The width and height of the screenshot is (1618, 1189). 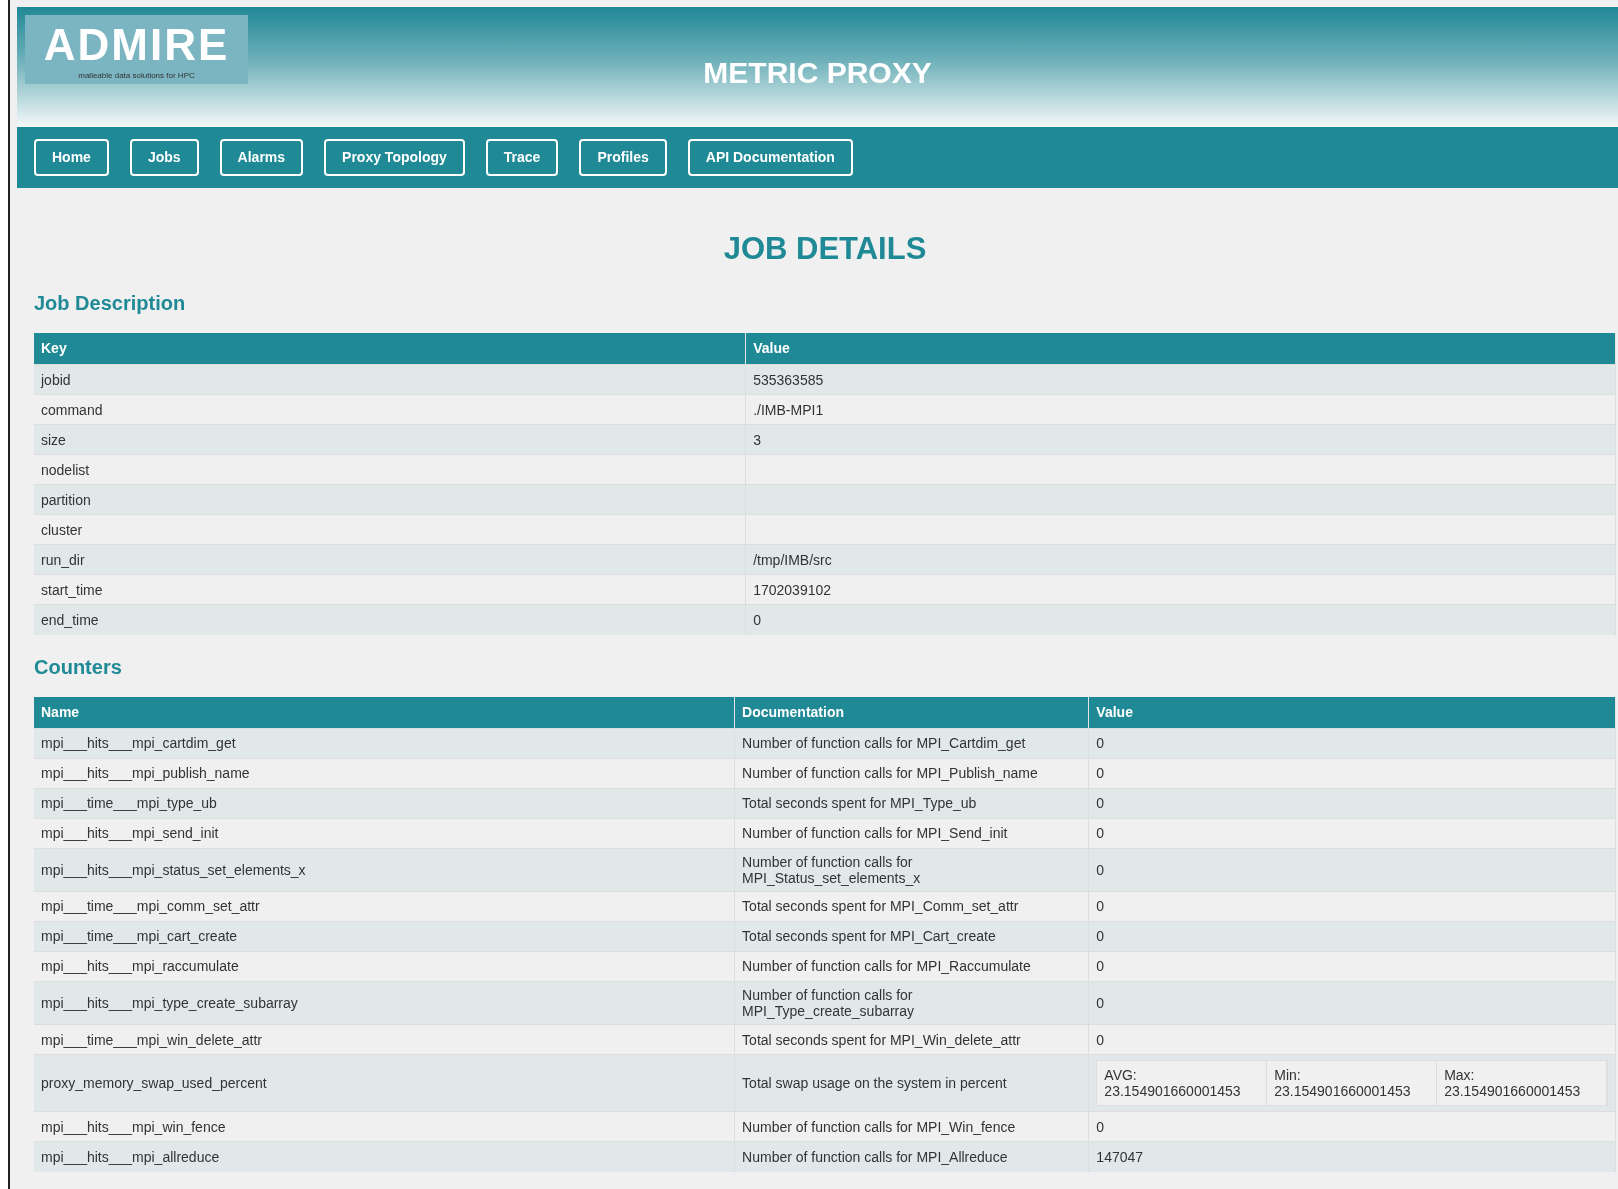 What do you see at coordinates (1180, 559) in the screenshot?
I see `table-cell: /tmp/IMB/src` at bounding box center [1180, 559].